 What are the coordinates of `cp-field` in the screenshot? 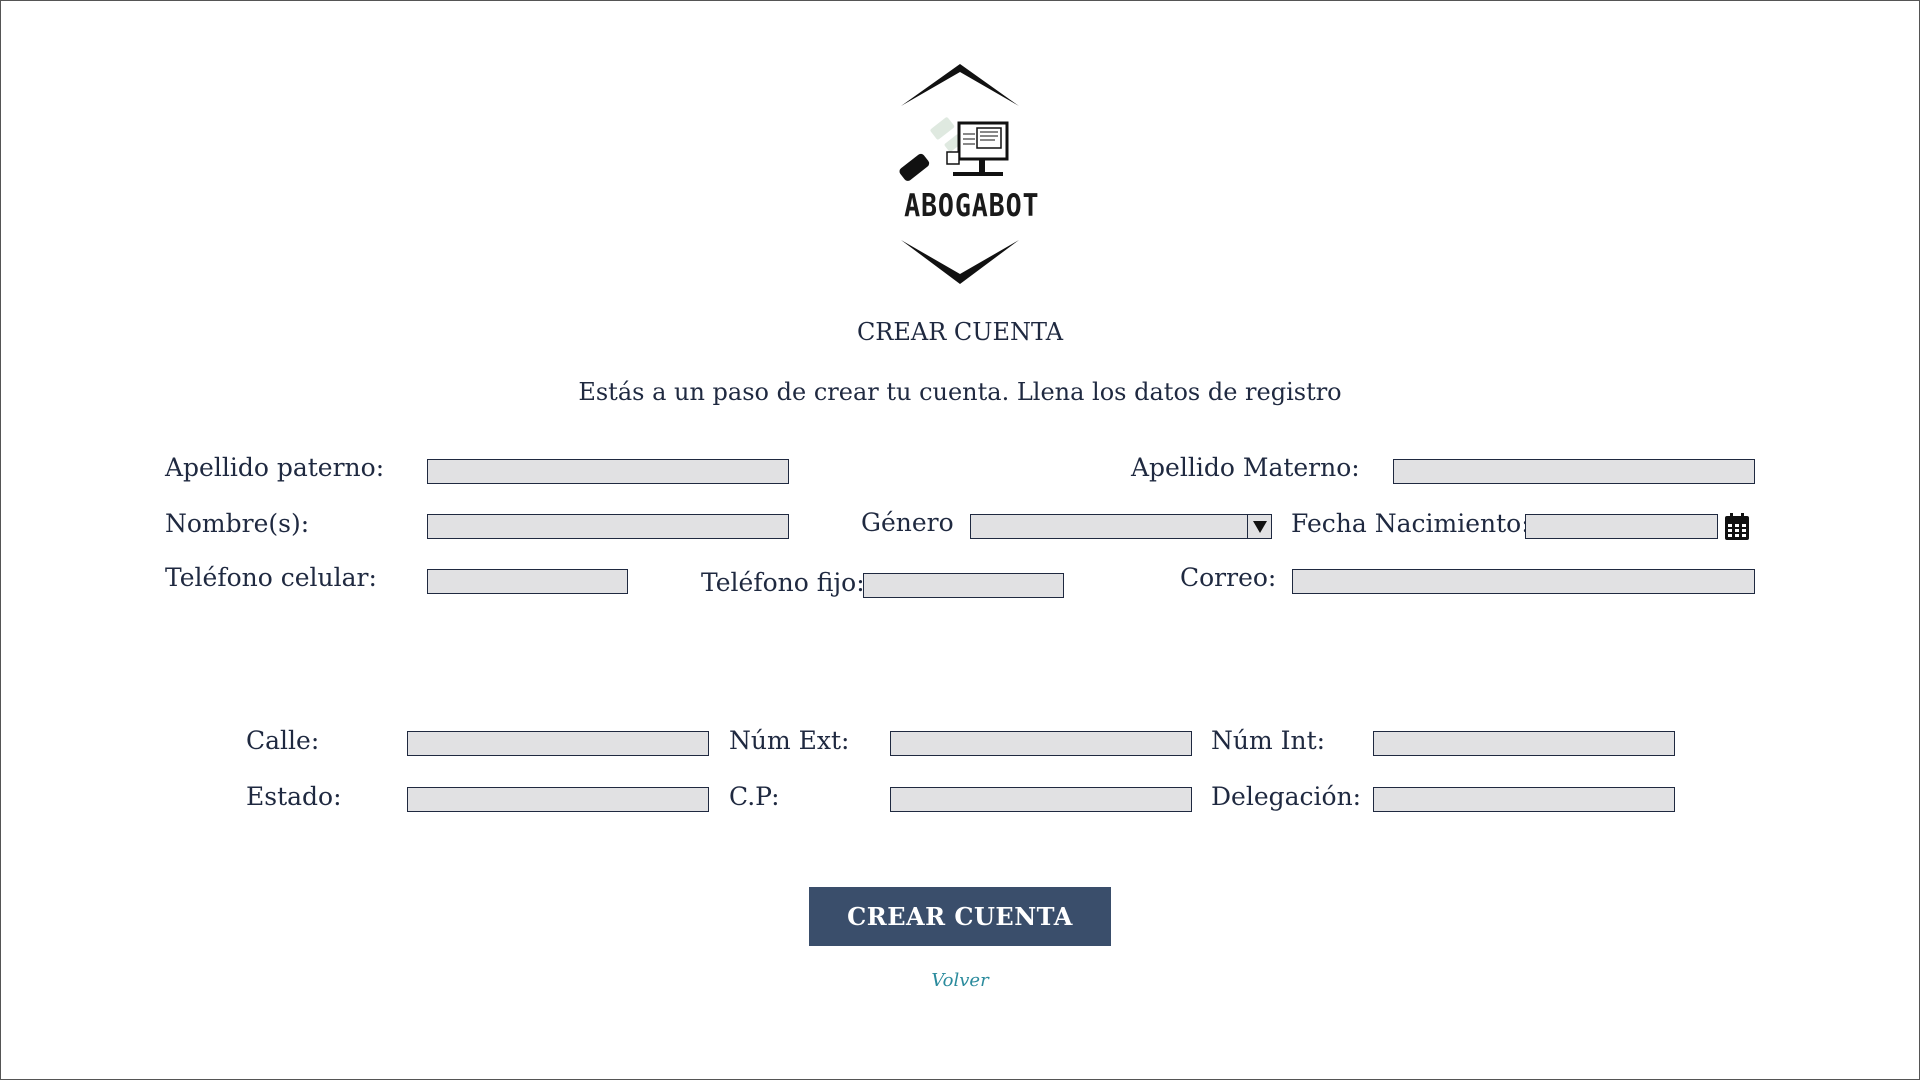 It's located at (1041, 799).